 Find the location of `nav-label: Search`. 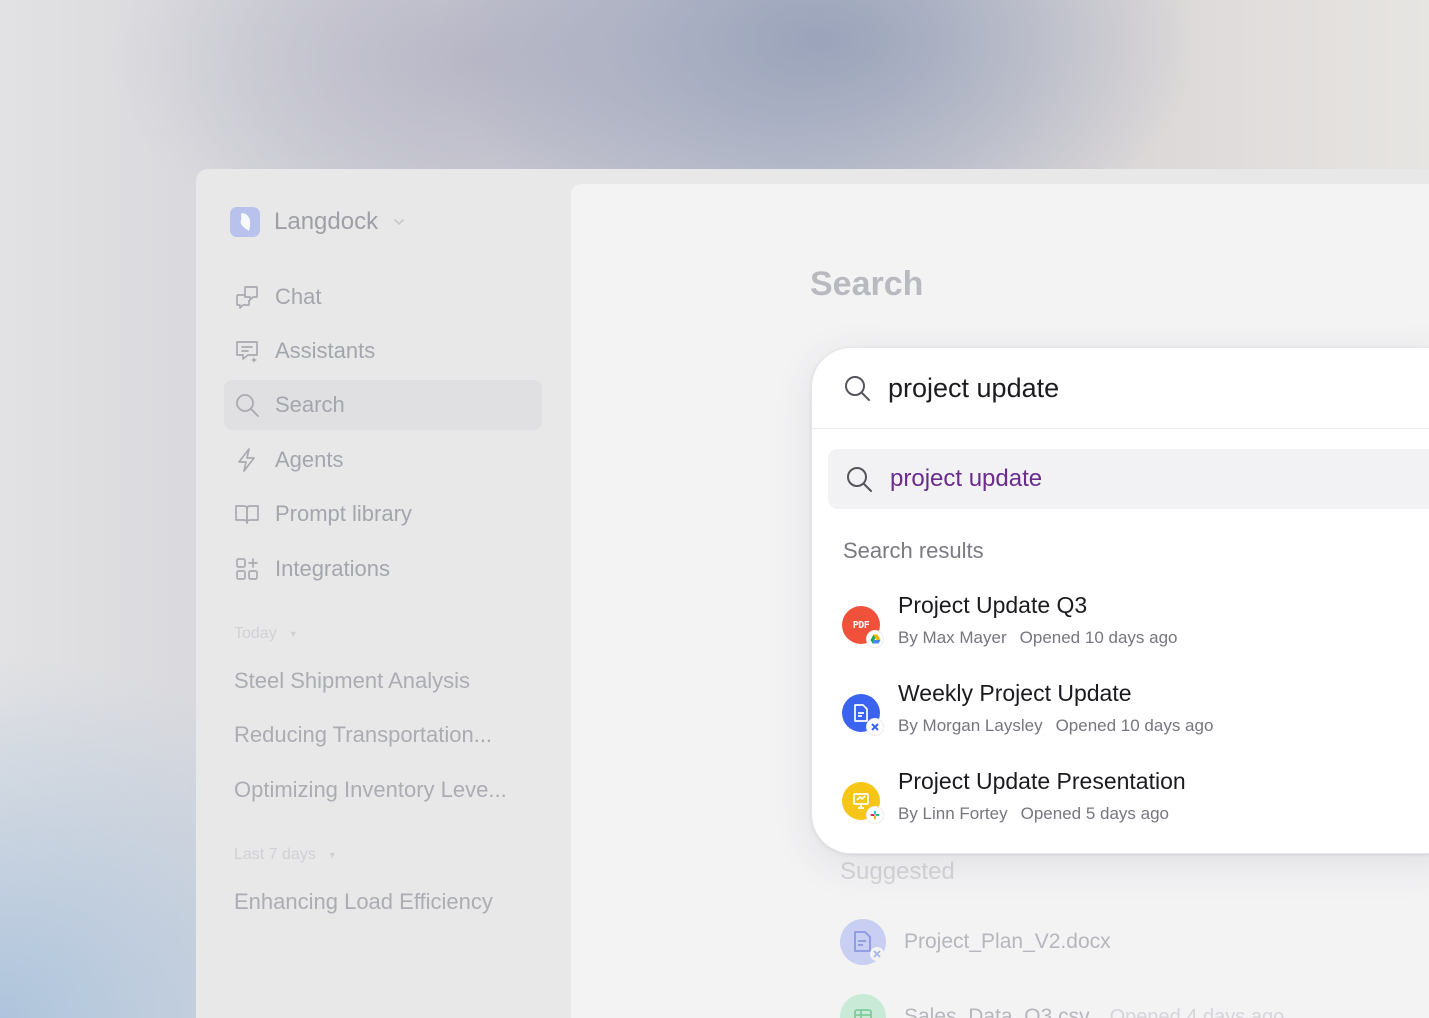

nav-label: Search is located at coordinates (310, 404).